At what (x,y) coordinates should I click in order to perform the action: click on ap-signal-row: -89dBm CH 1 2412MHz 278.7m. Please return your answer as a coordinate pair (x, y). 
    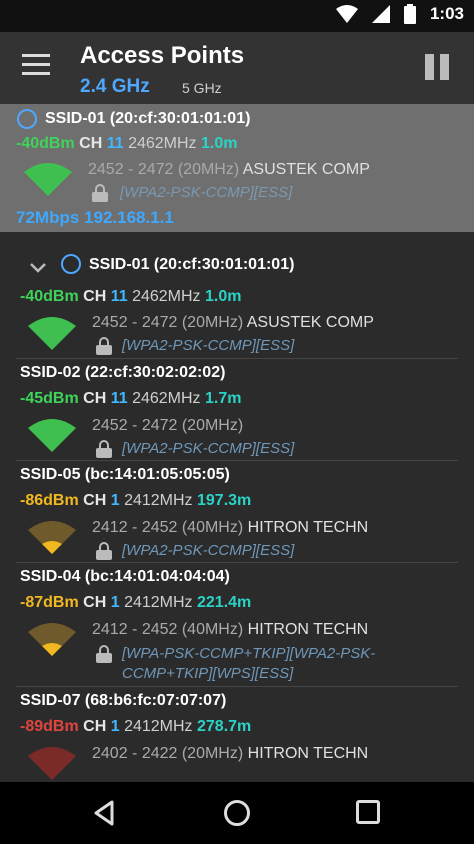
    Looking at the image, I should click on (135, 727).